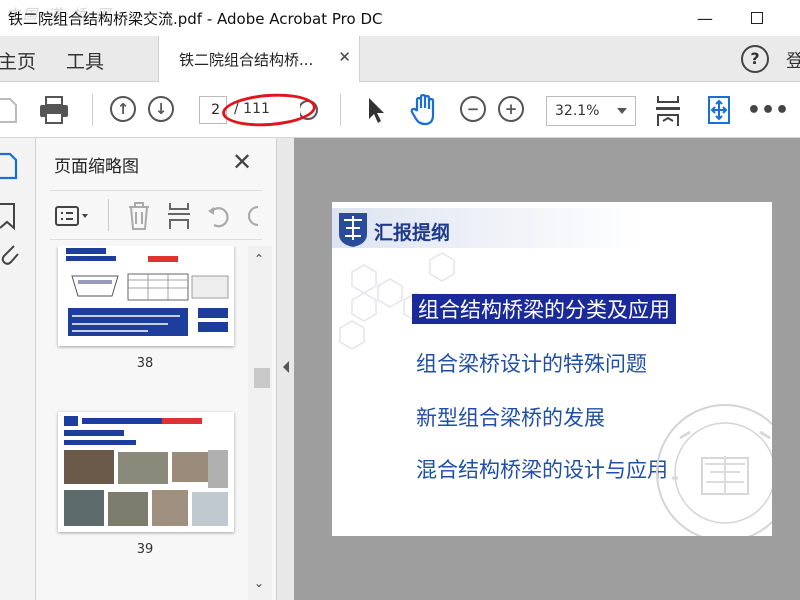 Image resolution: width=800 pixels, height=600 pixels. What do you see at coordinates (577, 111) in the screenshot?
I see `zoom-value: 32.1%` at bounding box center [577, 111].